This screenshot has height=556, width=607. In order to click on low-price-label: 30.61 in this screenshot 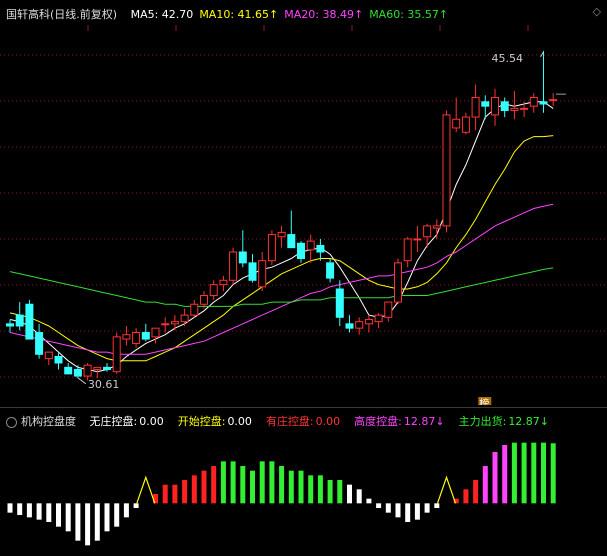, I will do `click(104, 384)`.